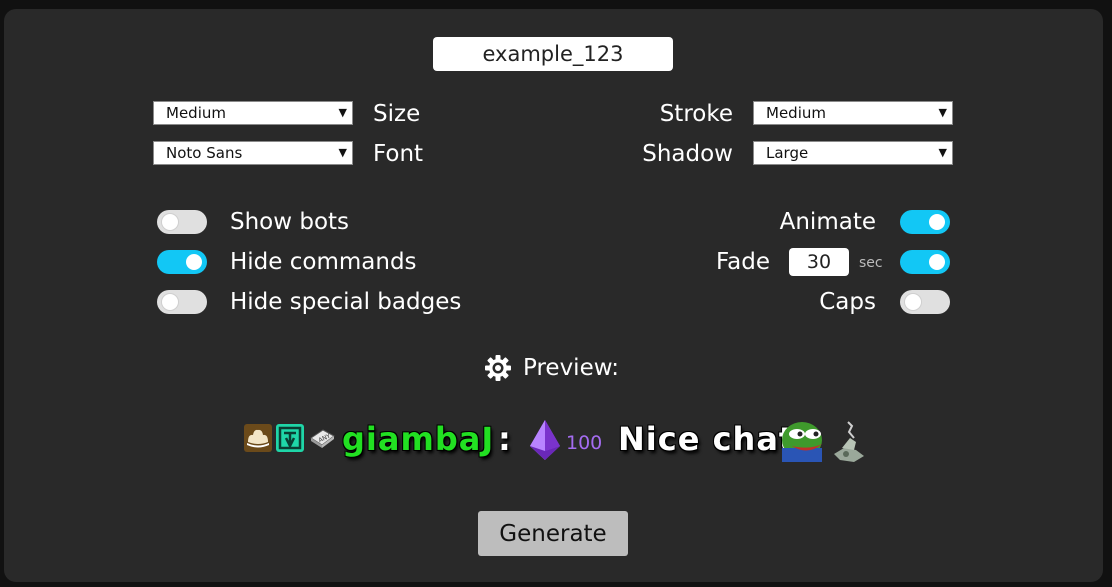 The image size is (1112, 587). I want to click on animate-label: Animate, so click(827, 222).